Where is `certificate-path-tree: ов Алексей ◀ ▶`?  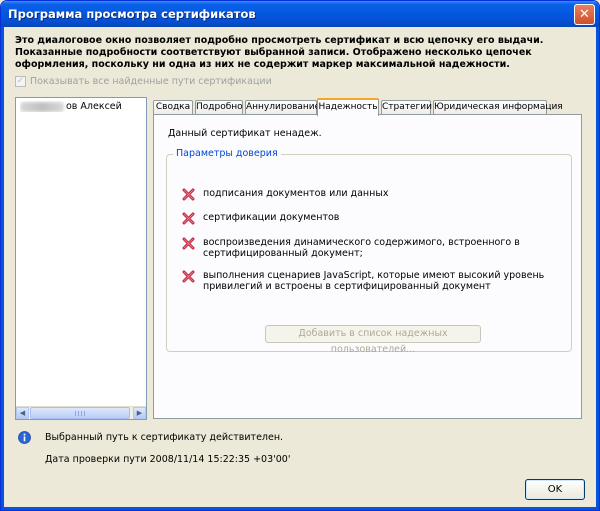 certificate-path-tree: ов Алексей ◀ ▶ is located at coordinates (81, 258).